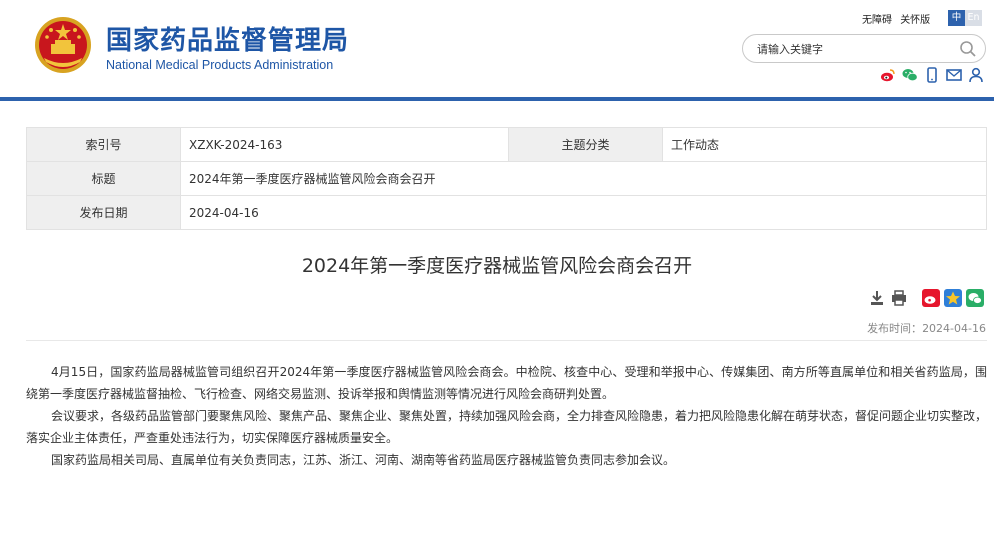  I want to click on table-row: 索引号 XZXK-2024-163 主题分类 工作动态, so click(506, 144).